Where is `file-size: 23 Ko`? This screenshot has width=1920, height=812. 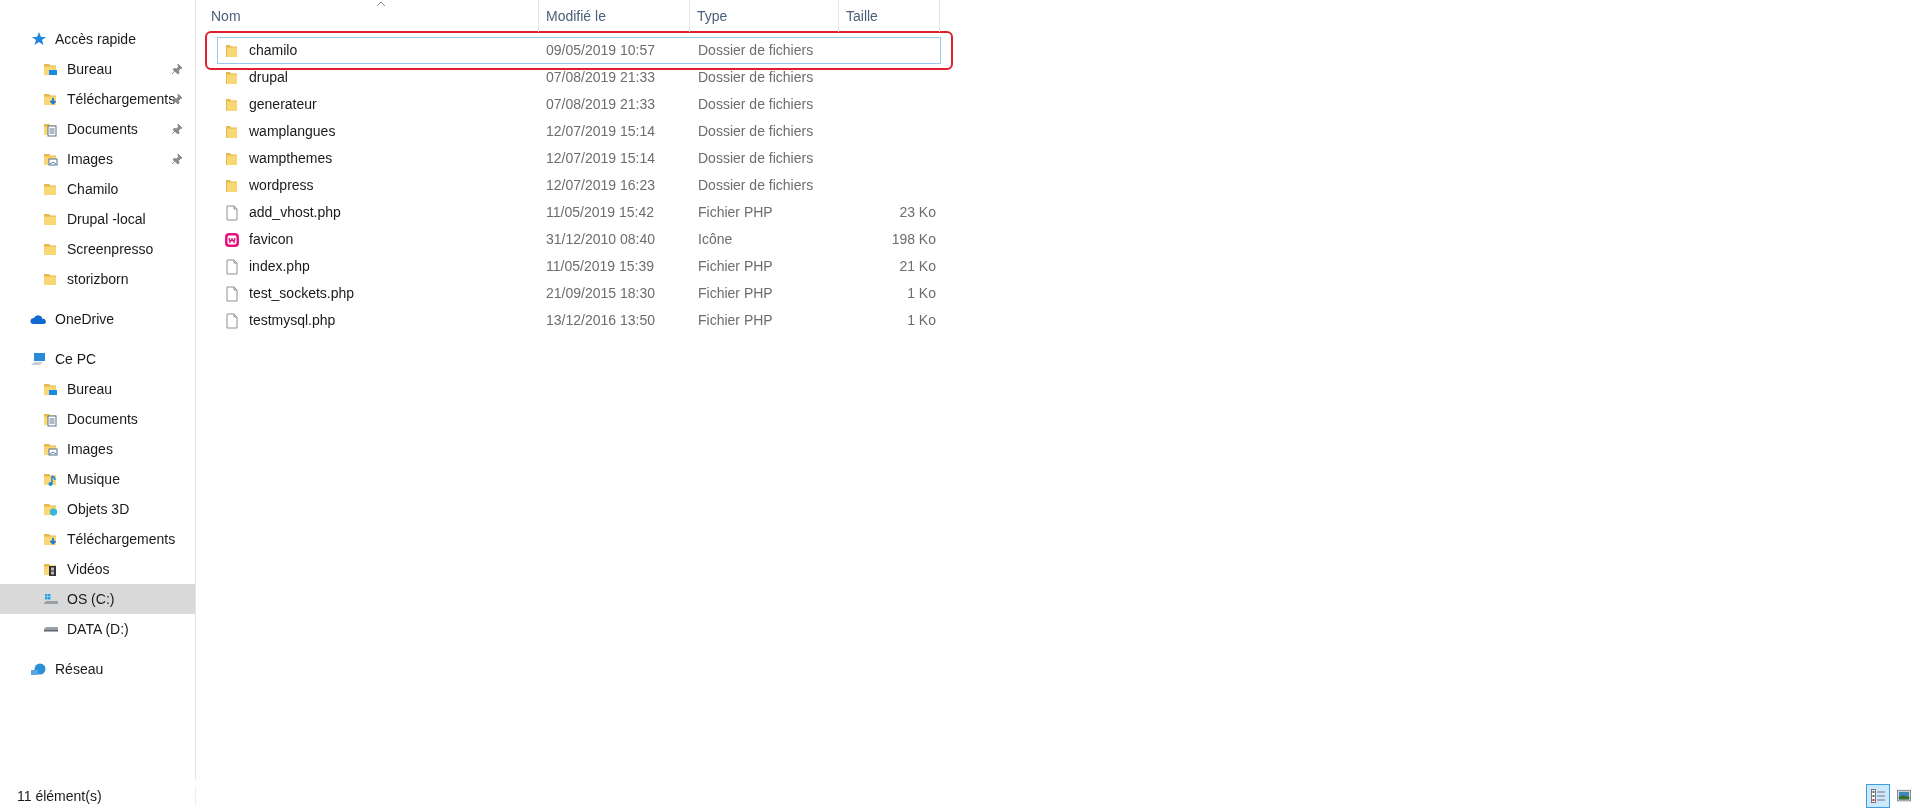 file-size: 23 Ko is located at coordinates (917, 212).